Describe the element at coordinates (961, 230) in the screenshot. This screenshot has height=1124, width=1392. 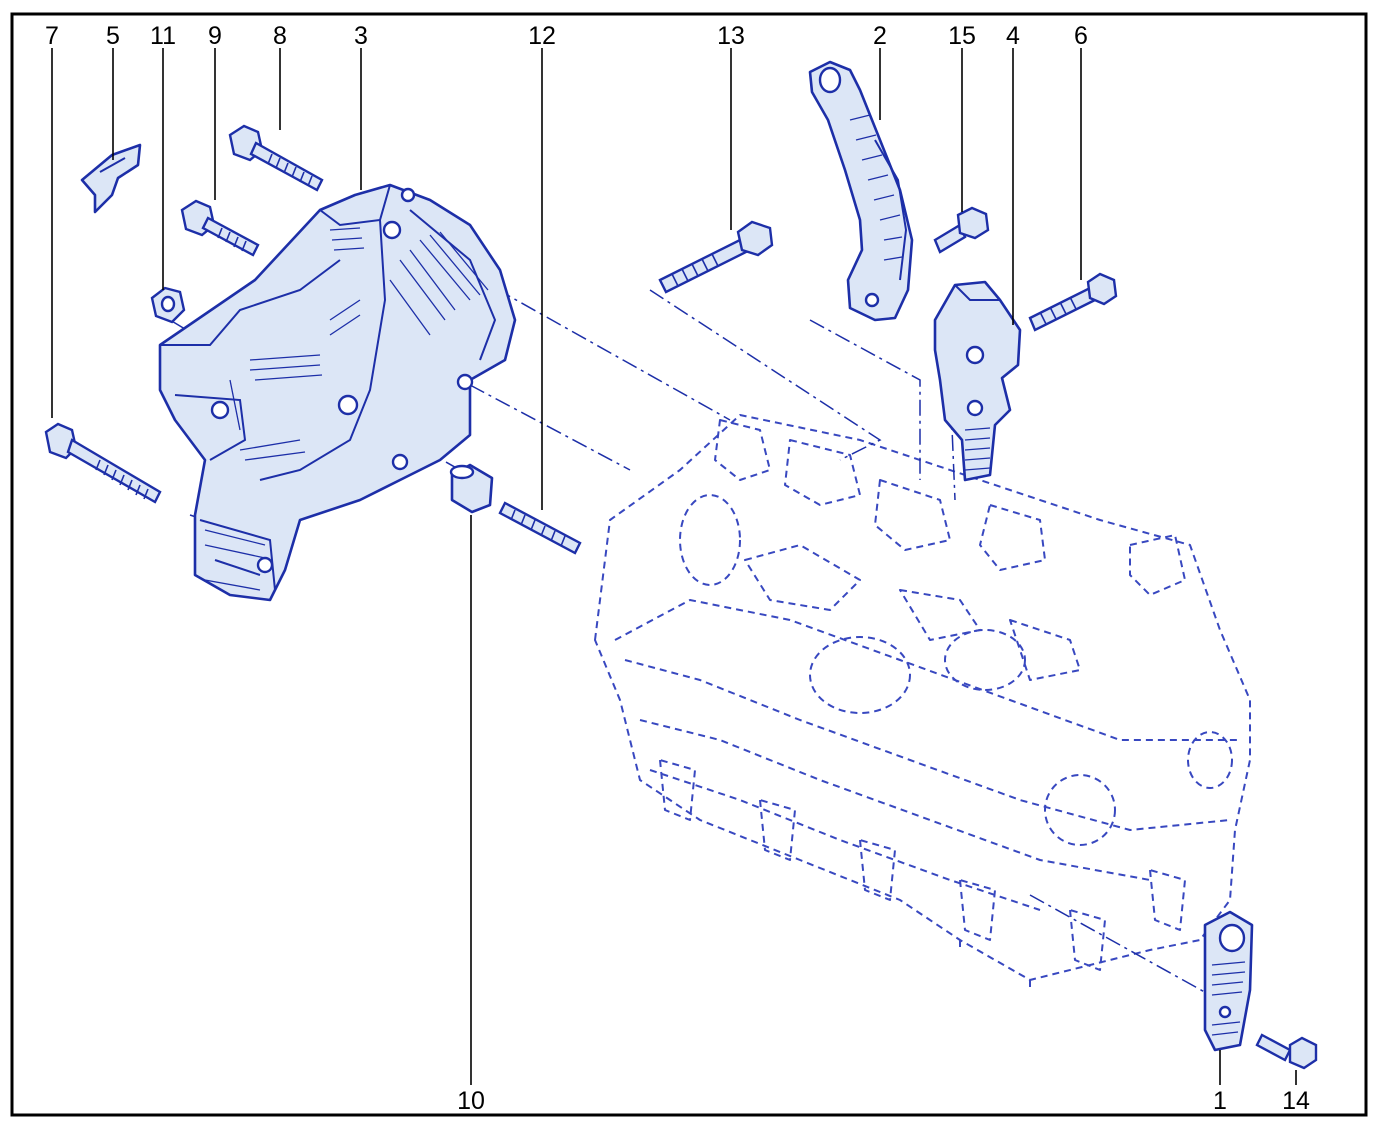
I see `bolt-15-part` at that location.